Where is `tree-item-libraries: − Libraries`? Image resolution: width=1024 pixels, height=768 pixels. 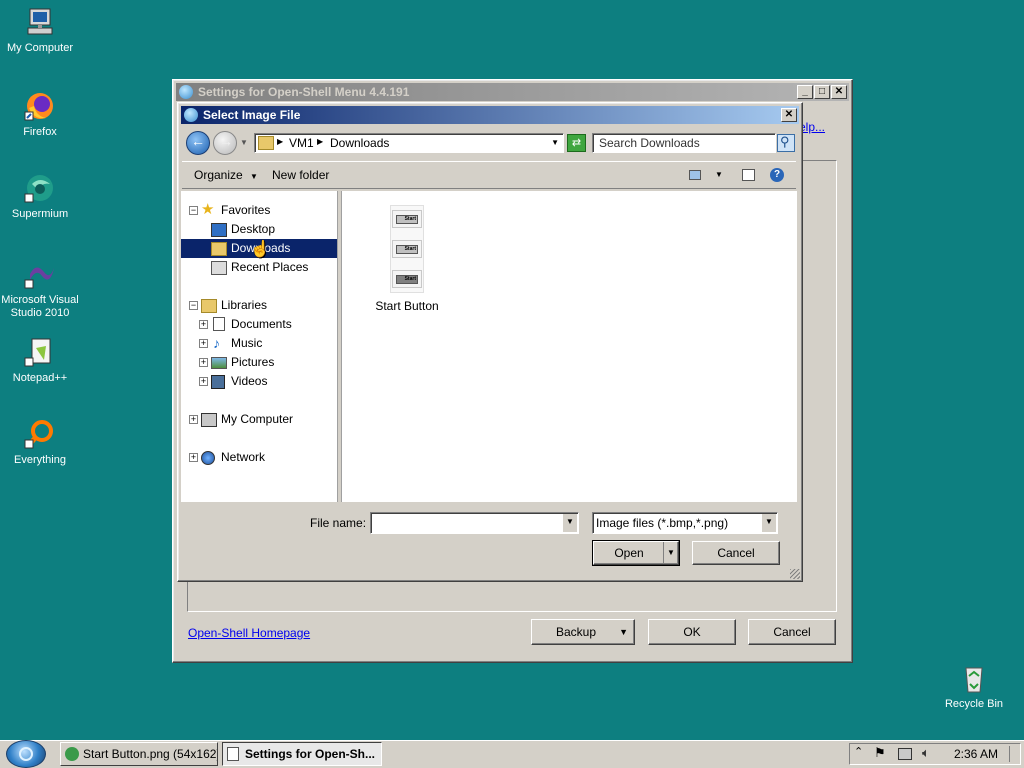 tree-item-libraries: − Libraries is located at coordinates (259, 305).